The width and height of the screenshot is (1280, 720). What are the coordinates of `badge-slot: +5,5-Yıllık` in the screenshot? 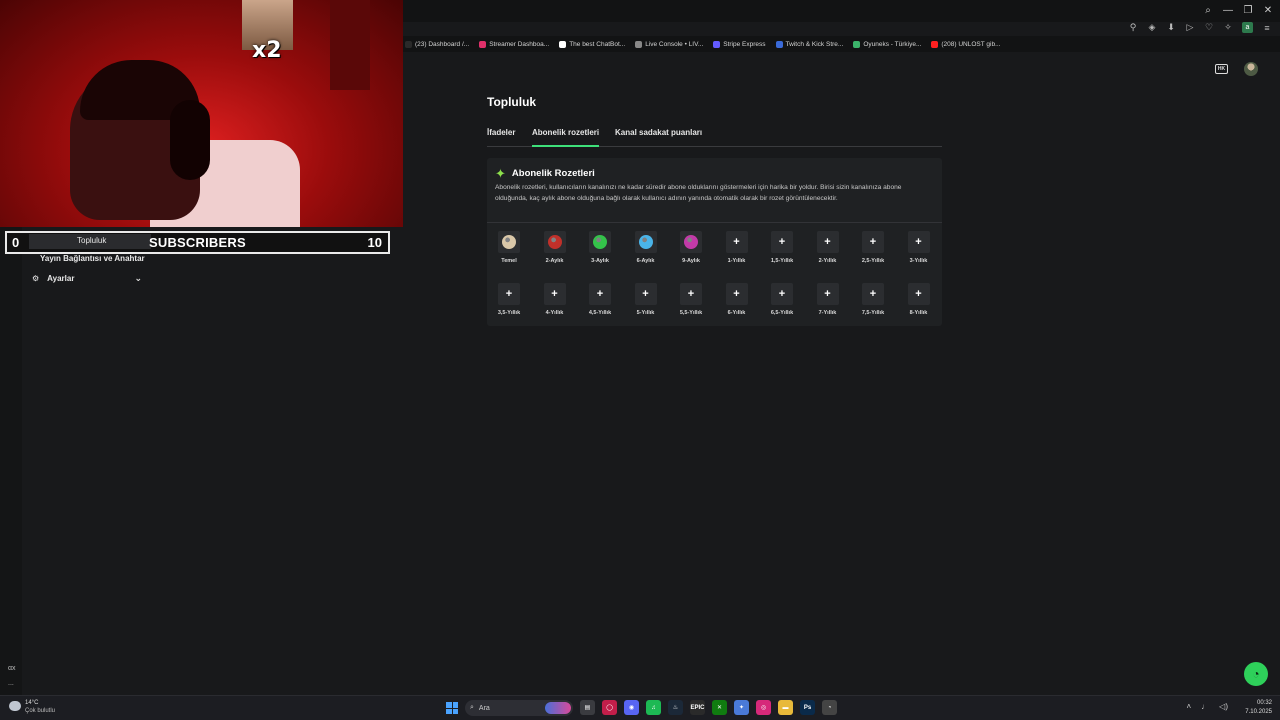 It's located at (691, 299).